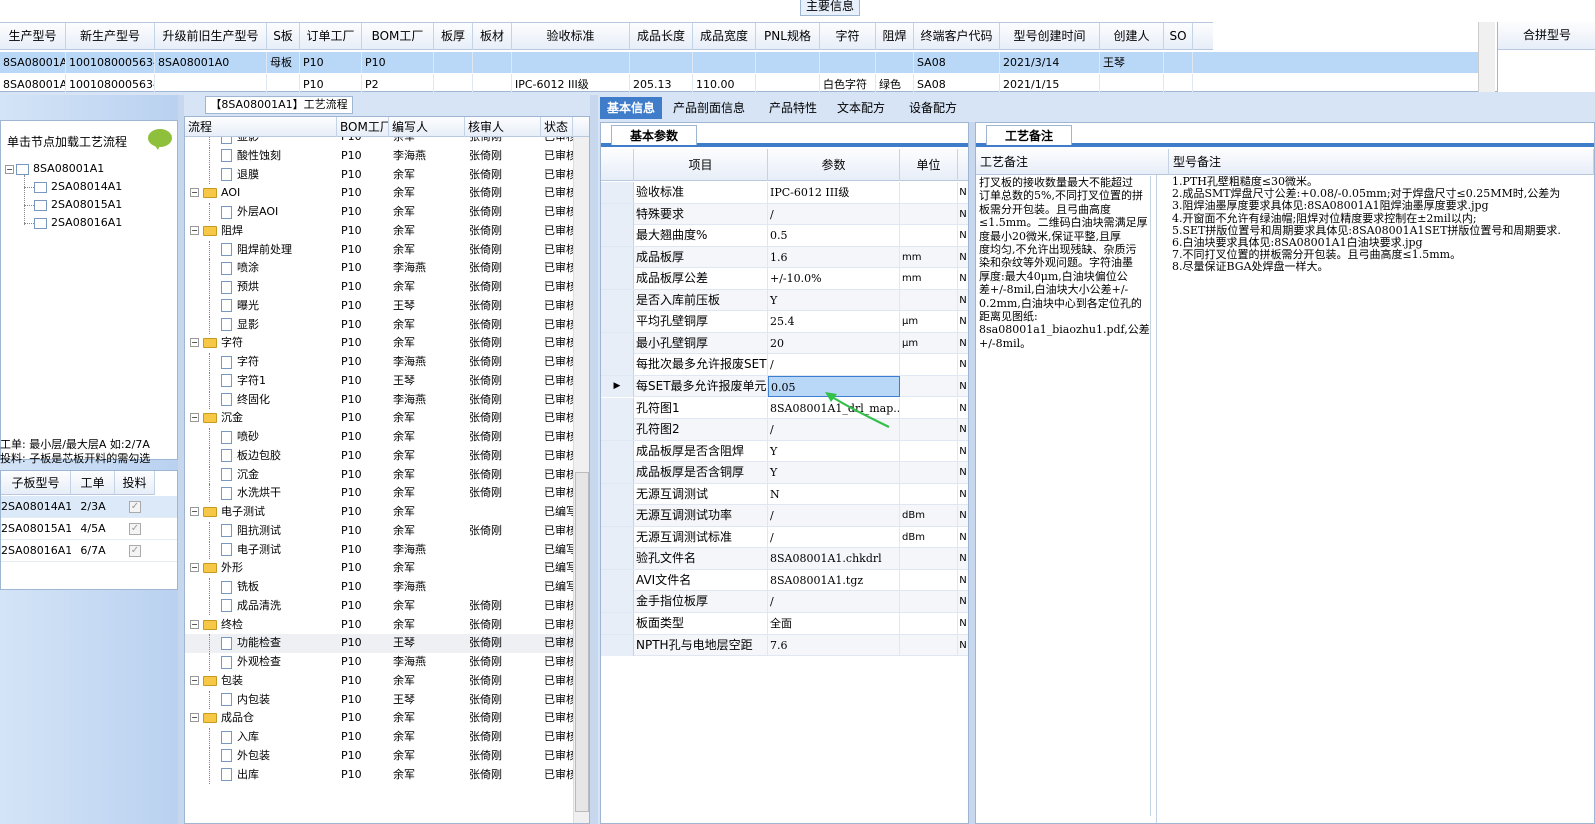 This screenshot has height=824, width=1595. I want to click on param-value: 8SA08001A1.chkdrl, so click(834, 559).